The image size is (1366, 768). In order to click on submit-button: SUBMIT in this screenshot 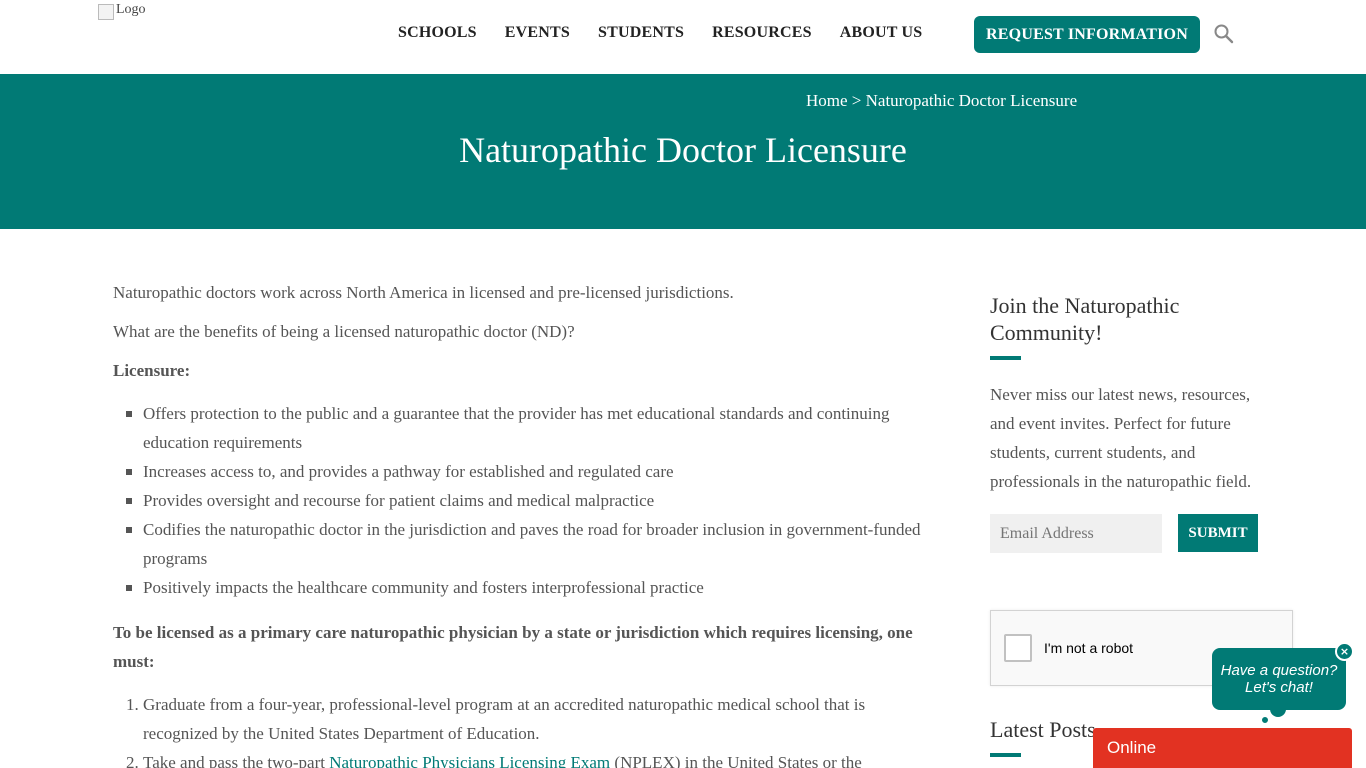, I will do `click(1218, 533)`.